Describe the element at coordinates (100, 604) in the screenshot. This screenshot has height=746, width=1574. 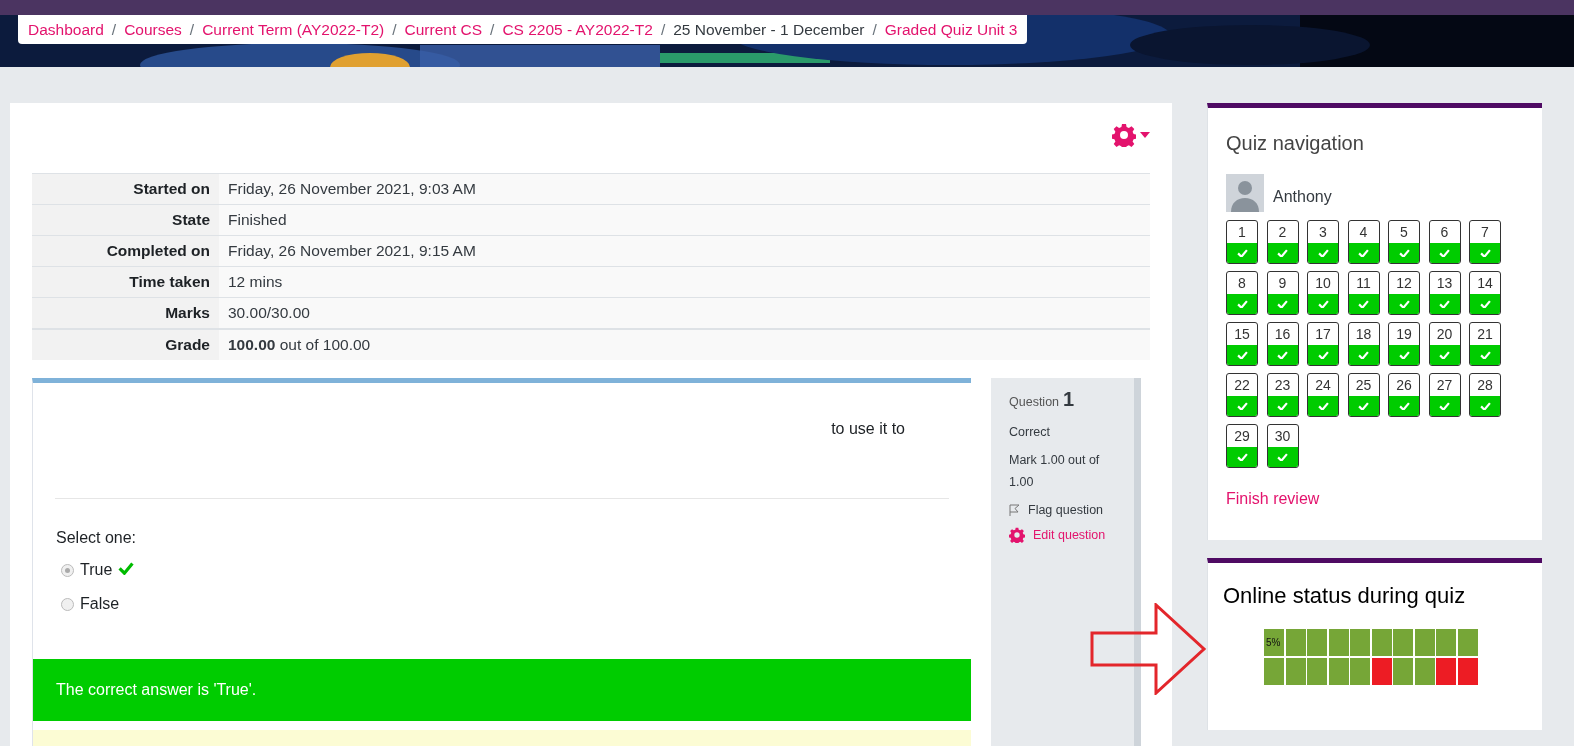
I see `option-label: False` at that location.